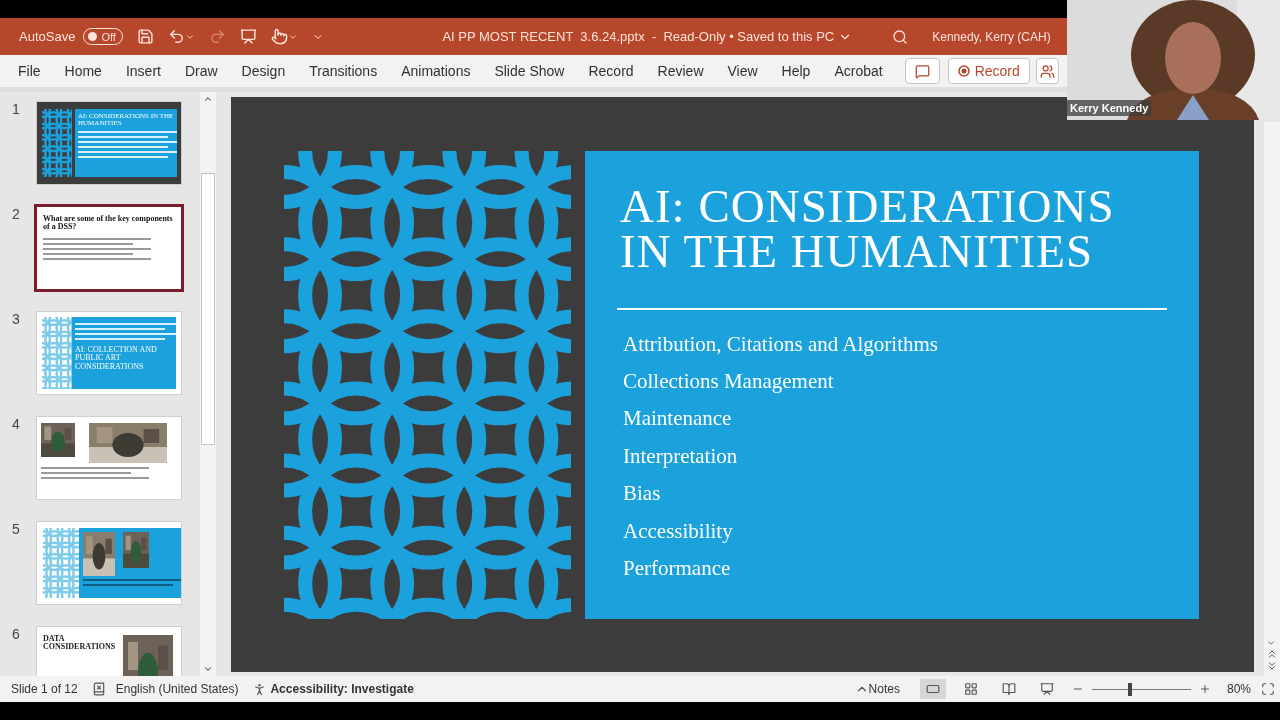  I want to click on slide-bullet: Maintenance, so click(677, 419).